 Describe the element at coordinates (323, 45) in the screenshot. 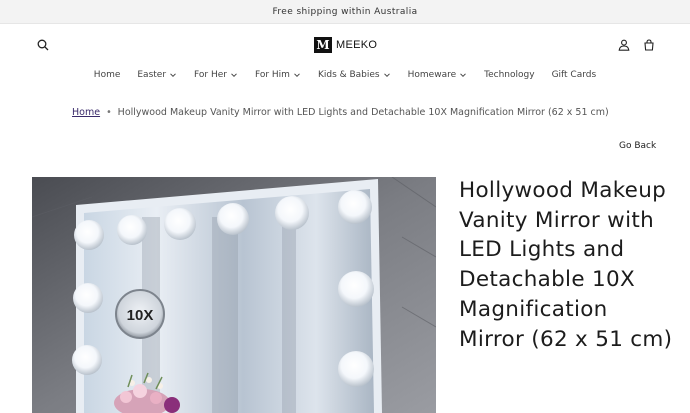

I see `logo-mark: M` at that location.